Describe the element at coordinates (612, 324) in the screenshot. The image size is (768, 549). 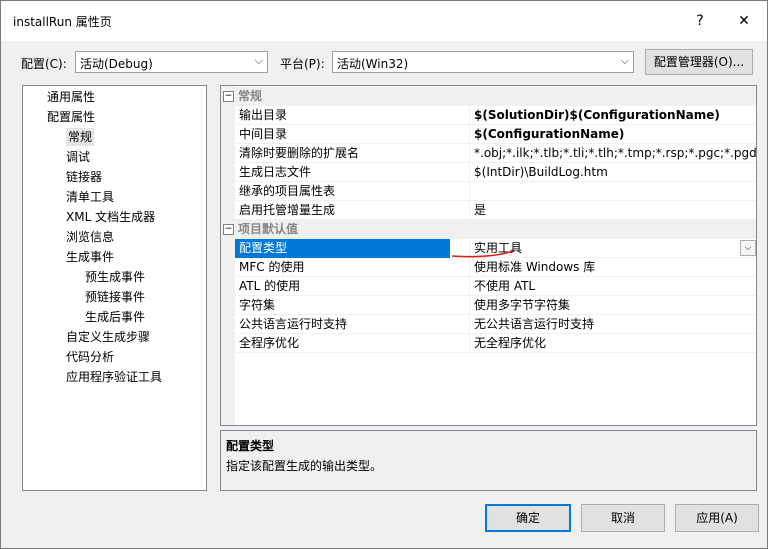
I see `property-value: 无公共语言运行时支持` at that location.